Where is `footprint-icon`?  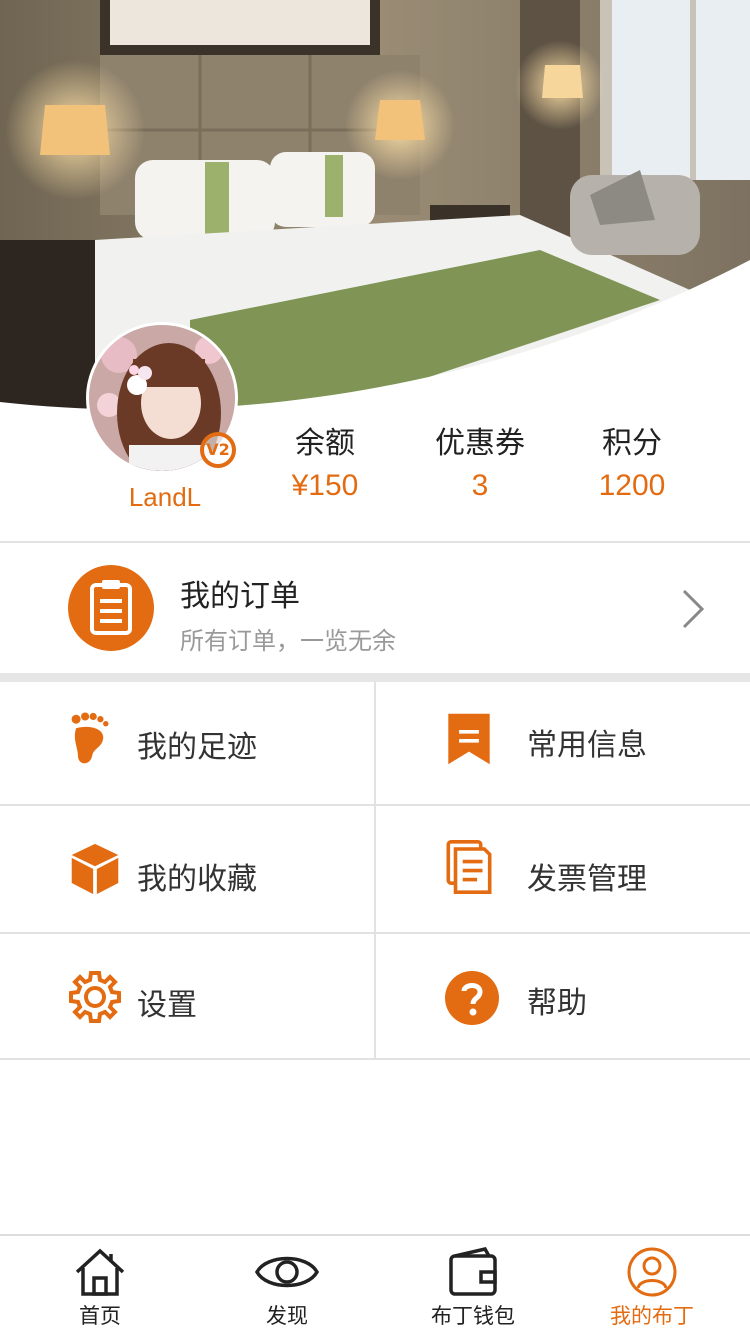
footprint-icon is located at coordinates (90, 738).